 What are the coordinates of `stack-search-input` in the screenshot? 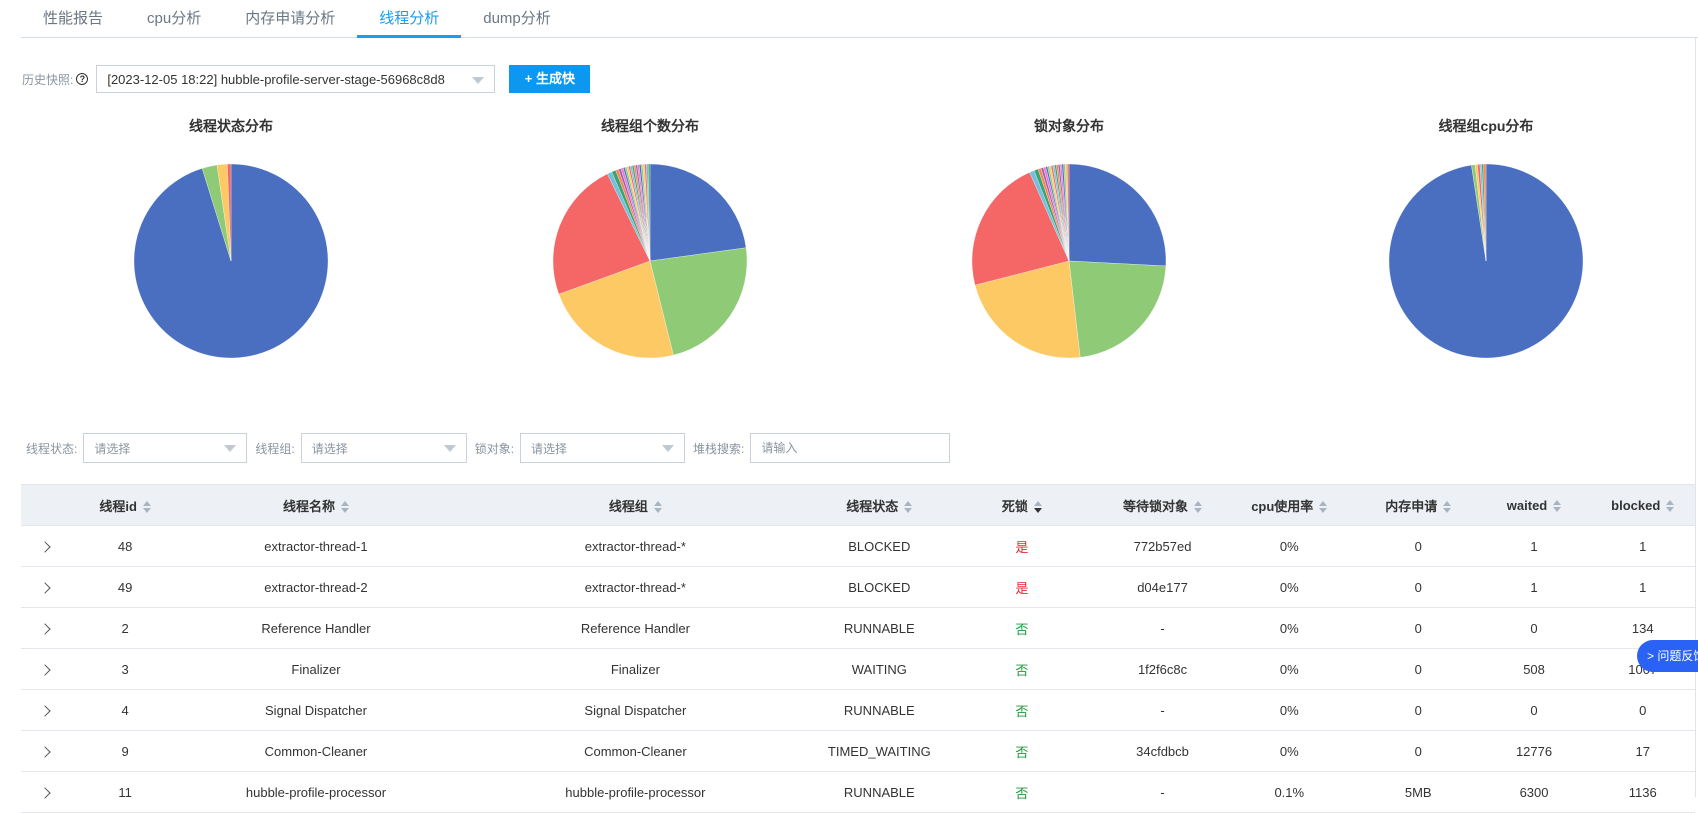 It's located at (850, 448).